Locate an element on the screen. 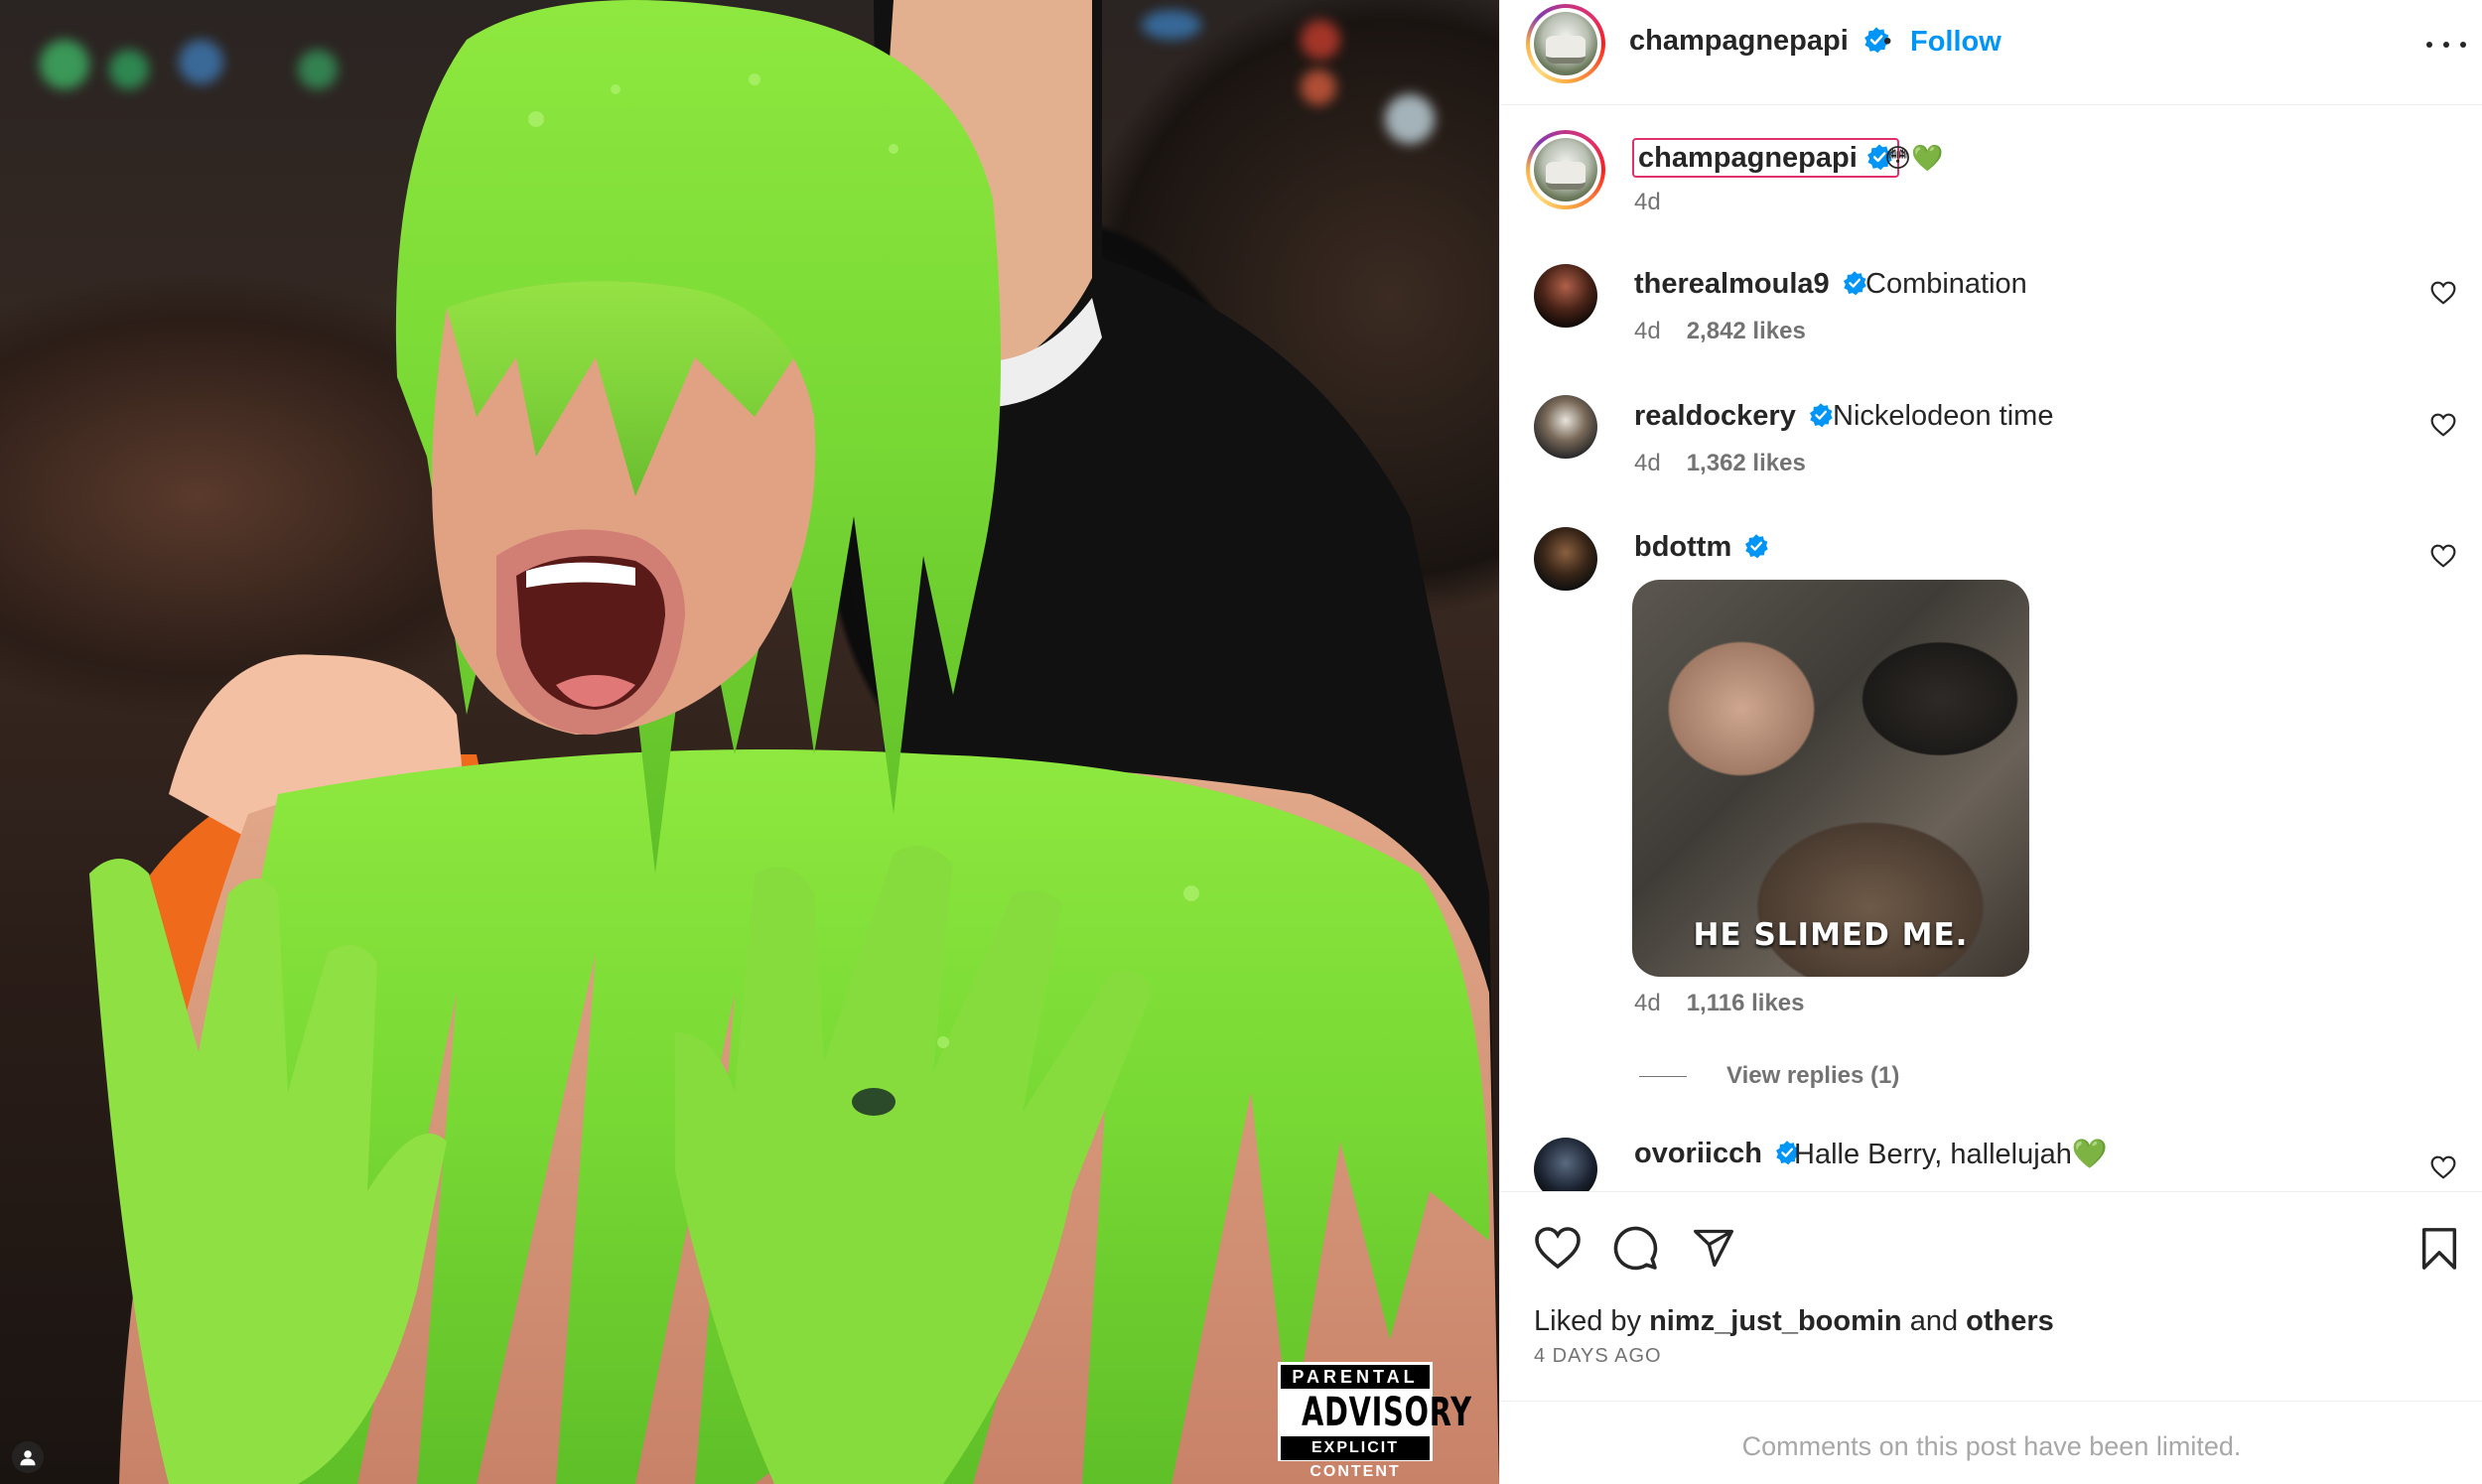  more-options-button is located at coordinates (2446, 45).